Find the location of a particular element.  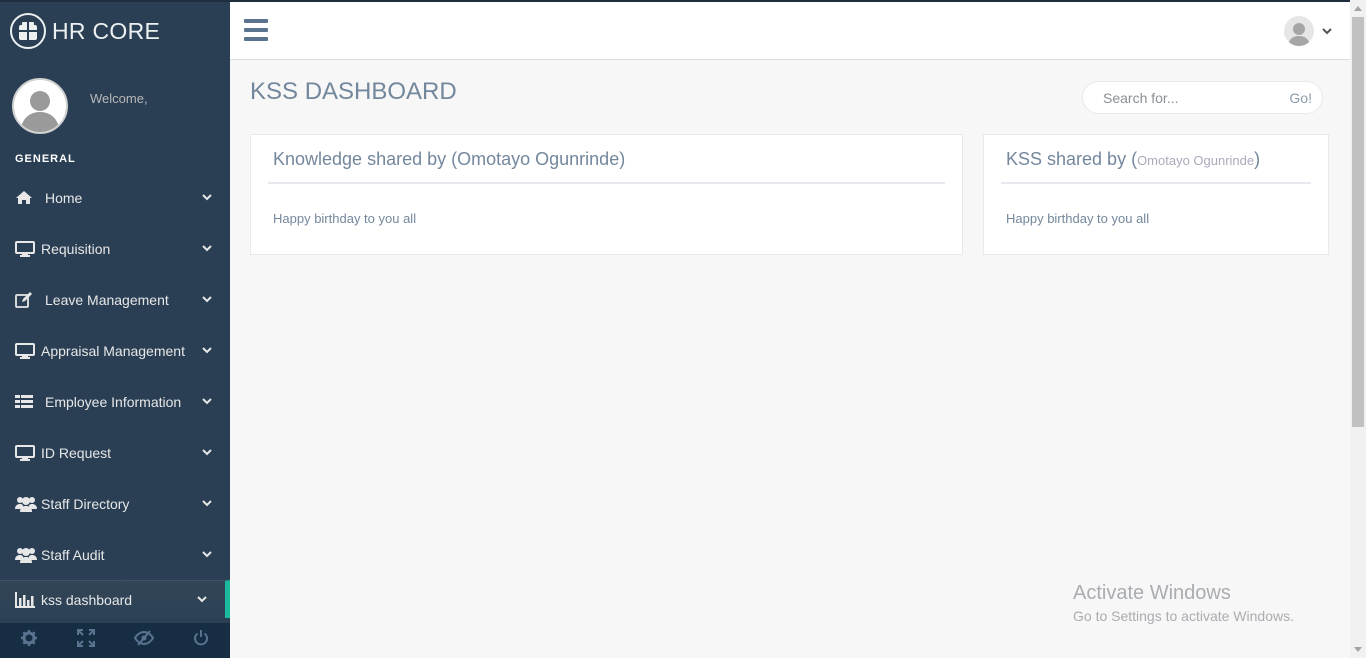

sidebar-item-label: Employee Information is located at coordinates (113, 401).